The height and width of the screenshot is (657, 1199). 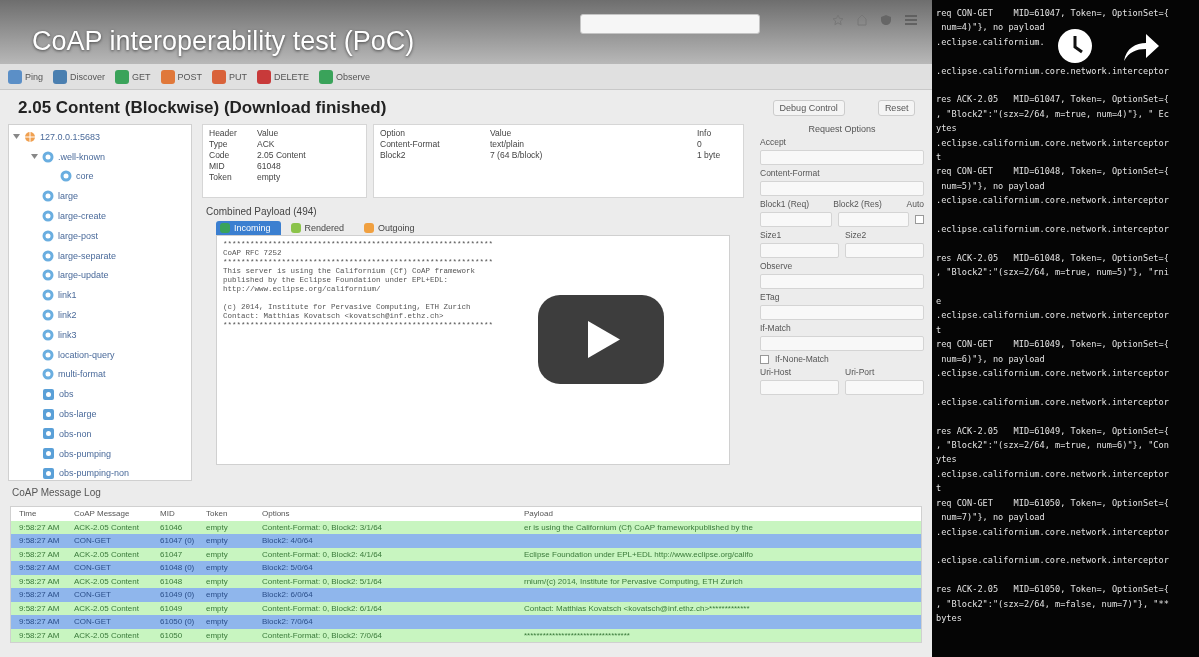 I want to click on tree-item: obs, so click(x=66, y=394).